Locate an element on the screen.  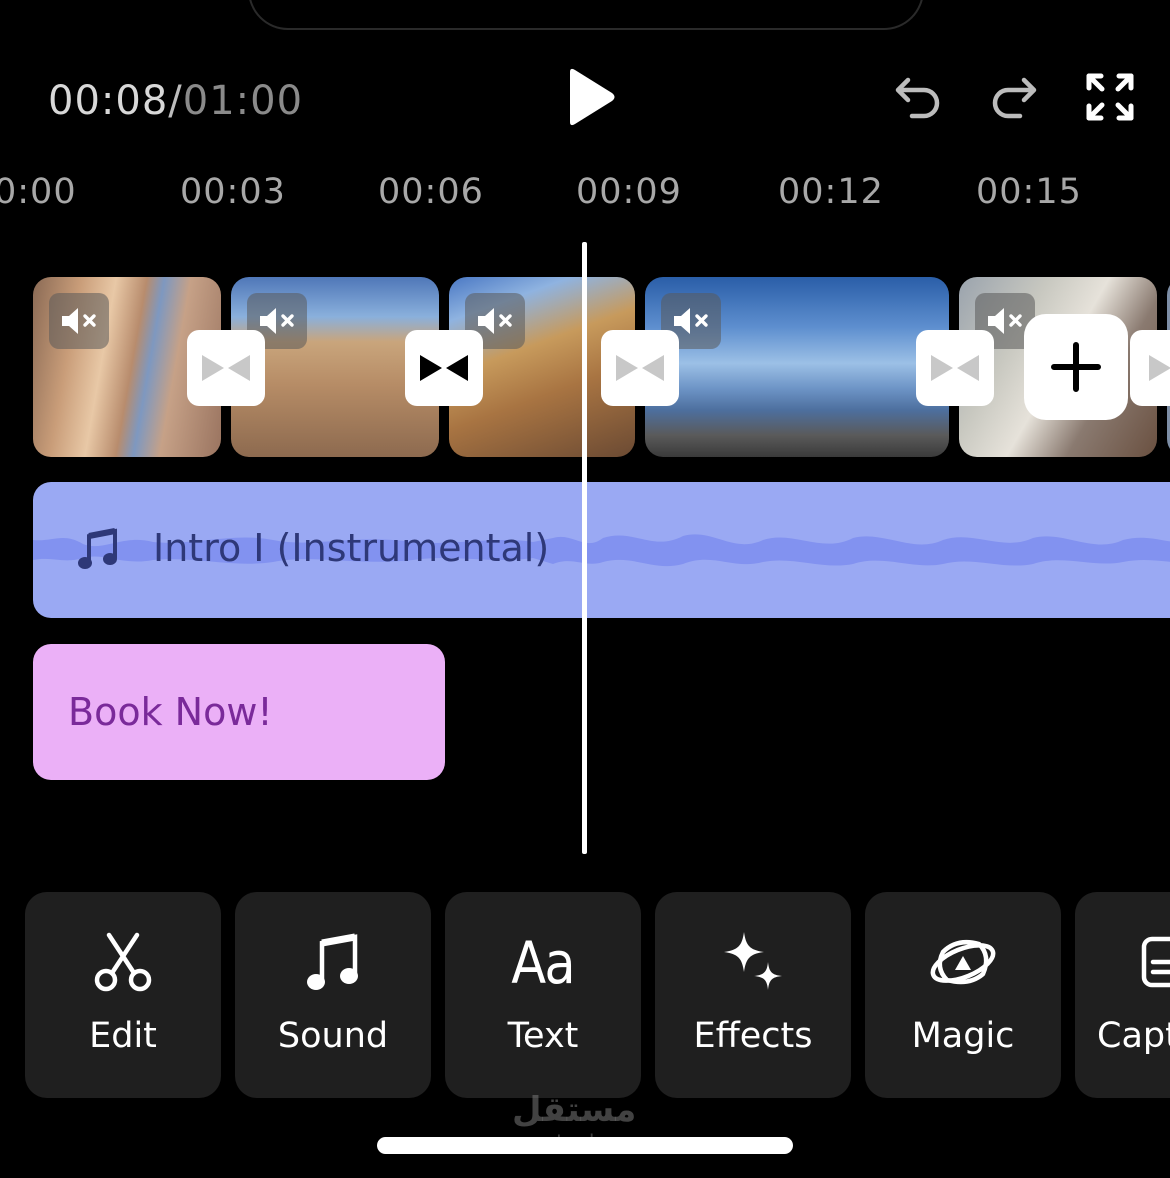
text-aa-icon: Aa is located at coordinates (543, 963).